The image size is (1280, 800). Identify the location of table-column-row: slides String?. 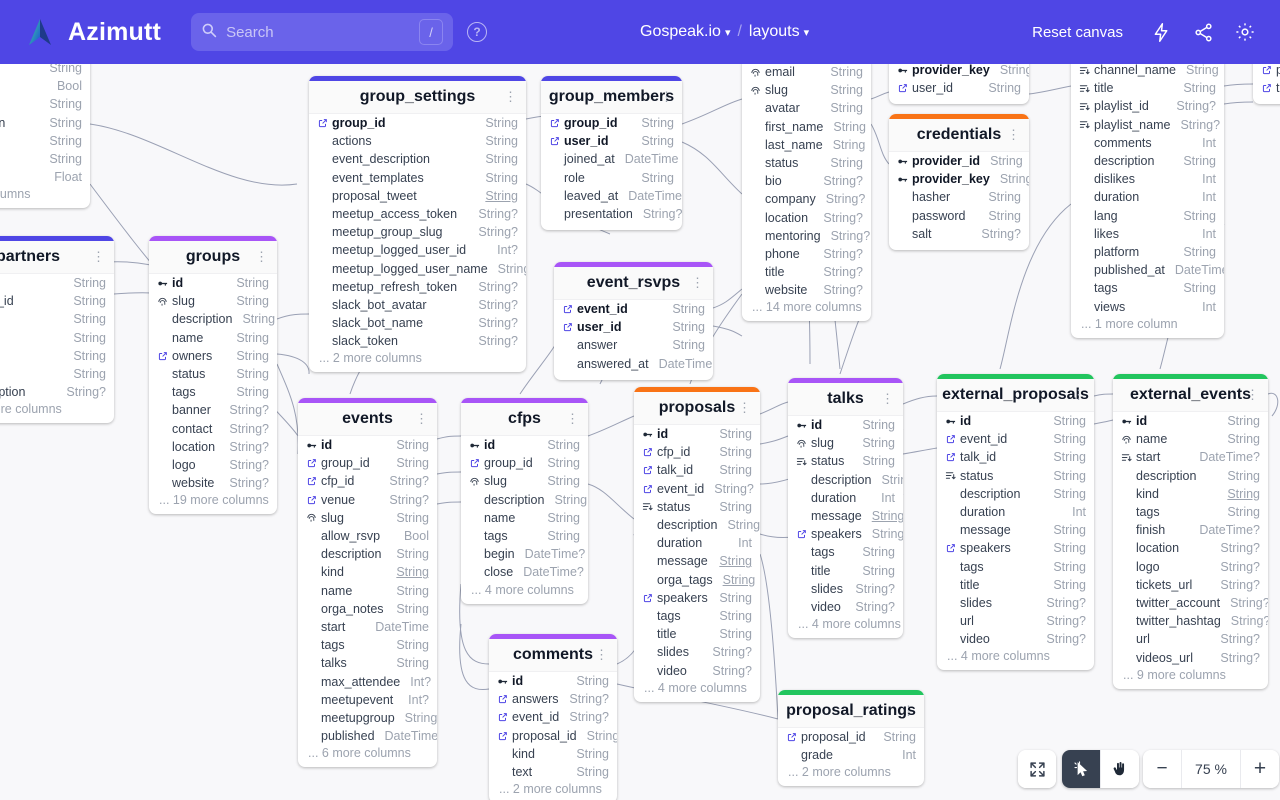
(845, 589).